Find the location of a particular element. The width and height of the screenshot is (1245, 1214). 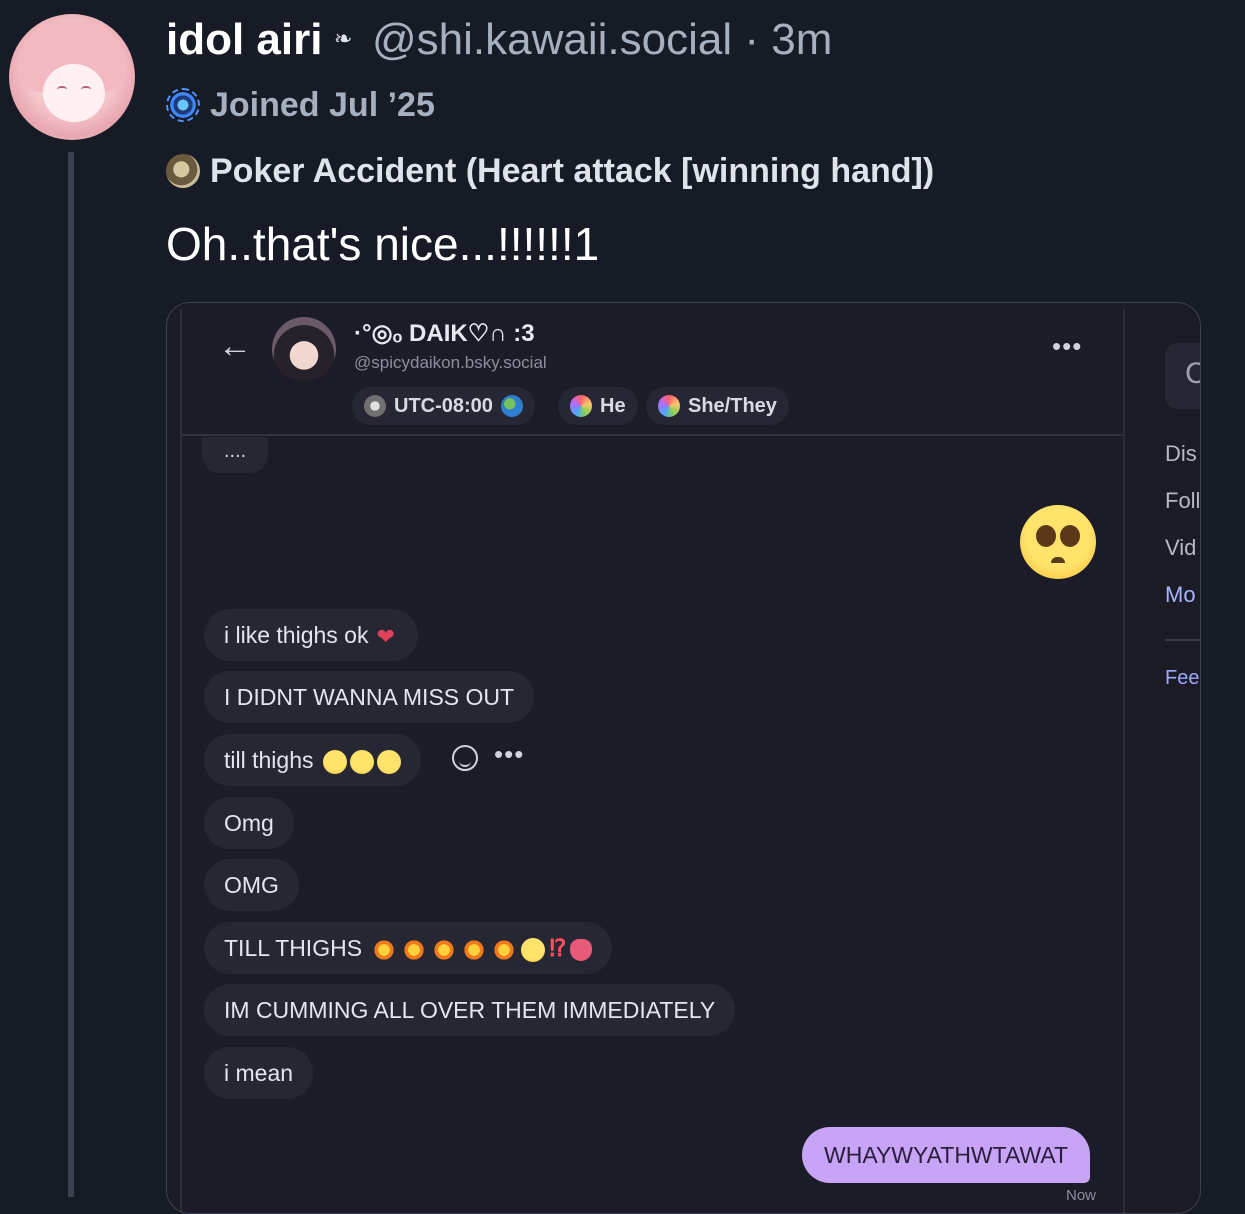

message-text: TILL THIGHS is located at coordinates (293, 948).